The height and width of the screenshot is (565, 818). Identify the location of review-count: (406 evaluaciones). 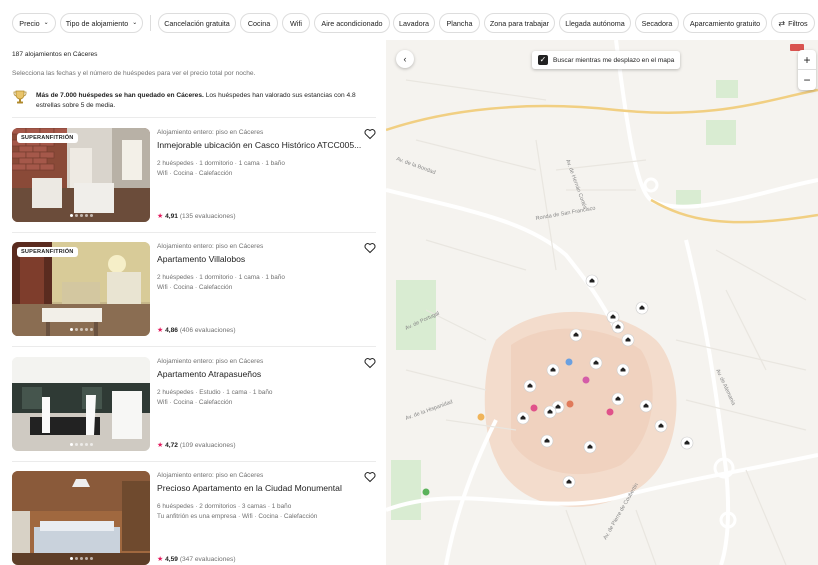
(207, 330).